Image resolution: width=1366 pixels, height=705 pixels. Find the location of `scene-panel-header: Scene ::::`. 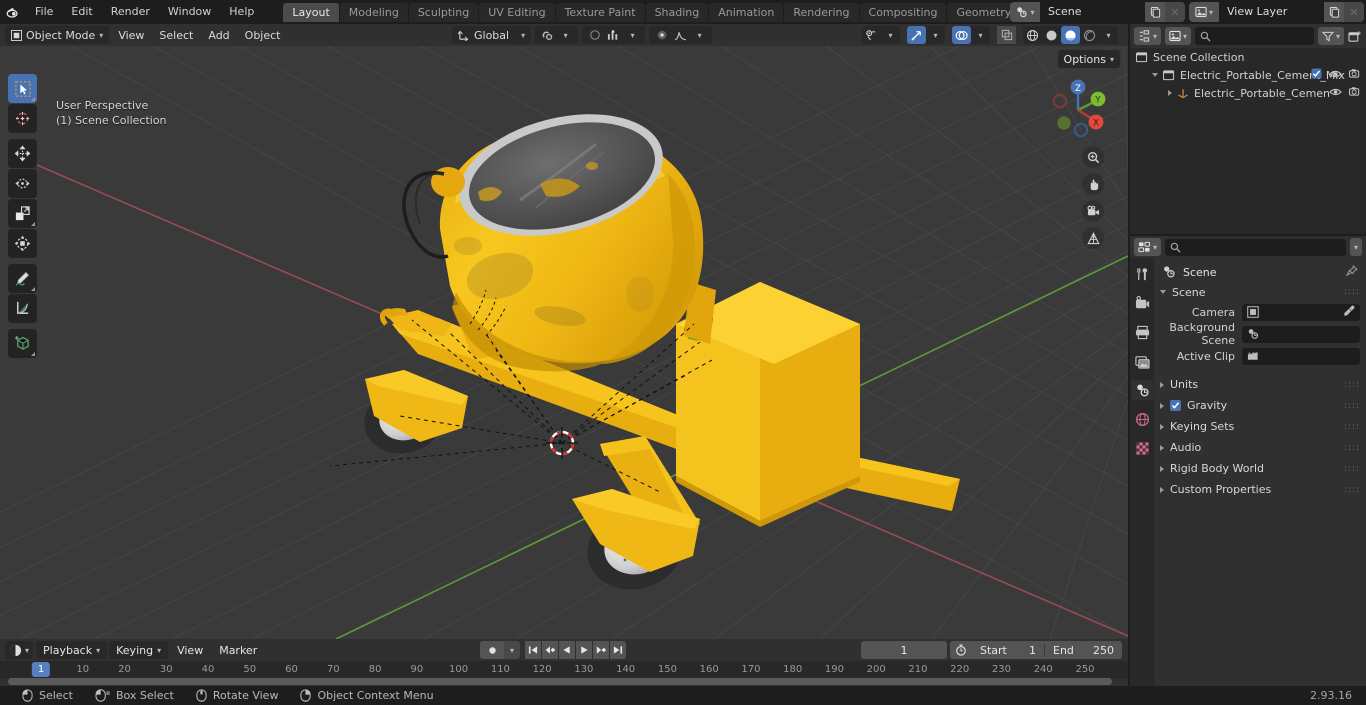

scene-panel-header: Scene :::: is located at coordinates (1260, 292).